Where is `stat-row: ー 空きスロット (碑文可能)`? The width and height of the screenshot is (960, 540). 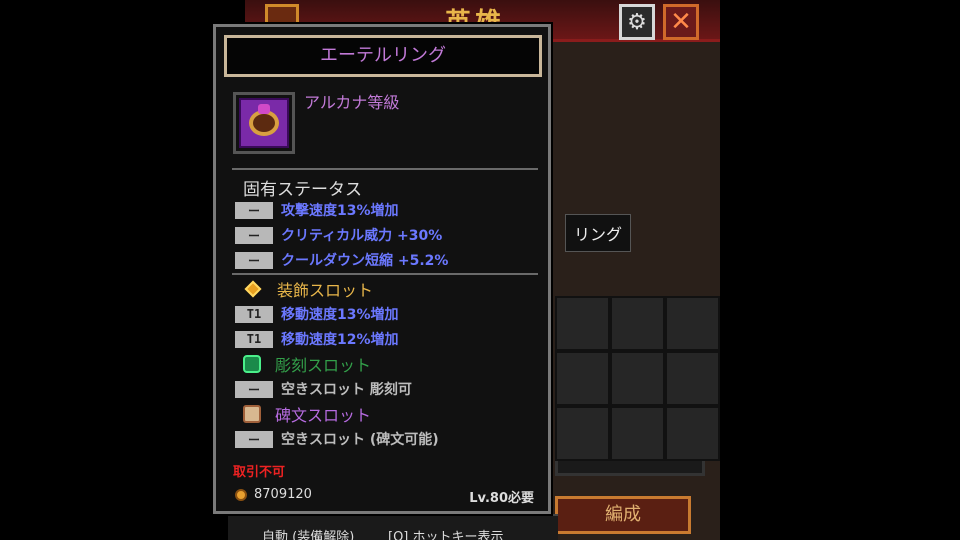 stat-row: ー 空きスロット (碑文可能) is located at coordinates (337, 439).